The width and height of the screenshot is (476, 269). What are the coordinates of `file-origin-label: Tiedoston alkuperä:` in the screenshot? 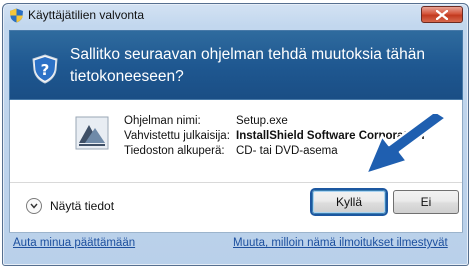 It's located at (174, 151).